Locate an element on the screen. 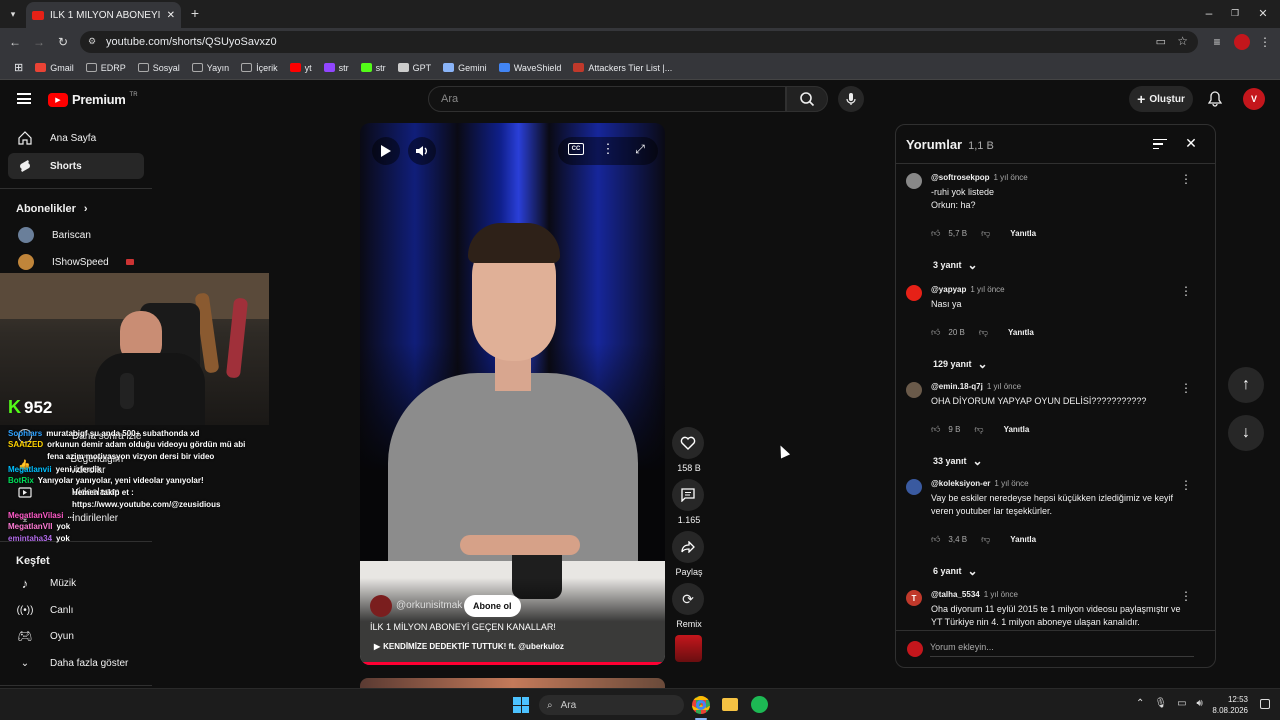 The width and height of the screenshot is (1280, 720). bookmark-star-icon: ☆ is located at coordinates (1182, 41).